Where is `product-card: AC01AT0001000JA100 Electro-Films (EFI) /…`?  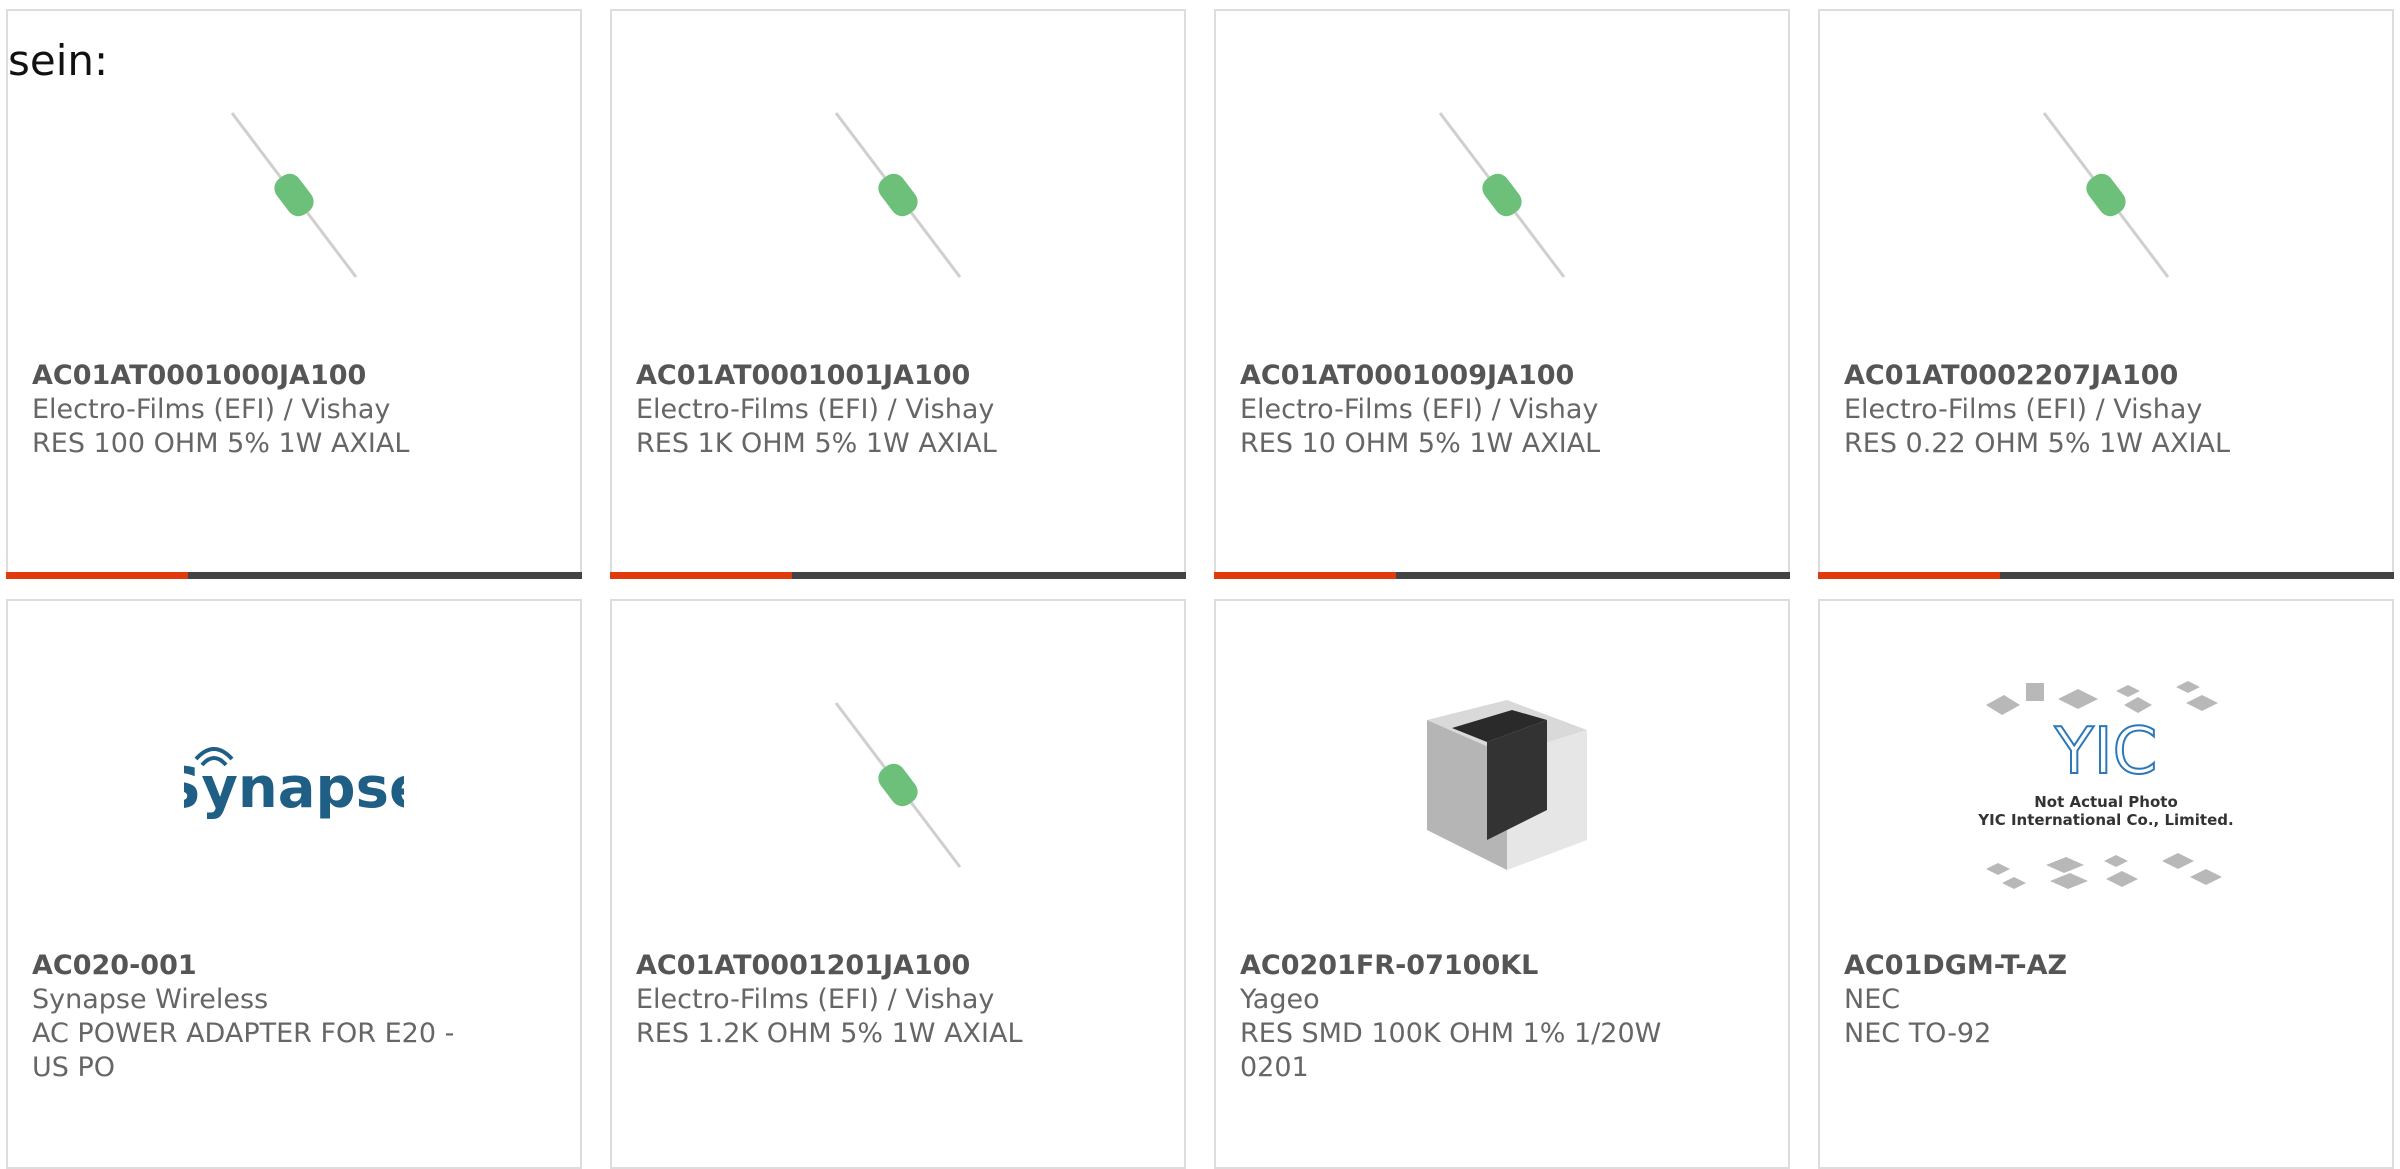
product-card: AC01AT0001000JA100 Electro-Films (EFI) /… is located at coordinates (294, 294).